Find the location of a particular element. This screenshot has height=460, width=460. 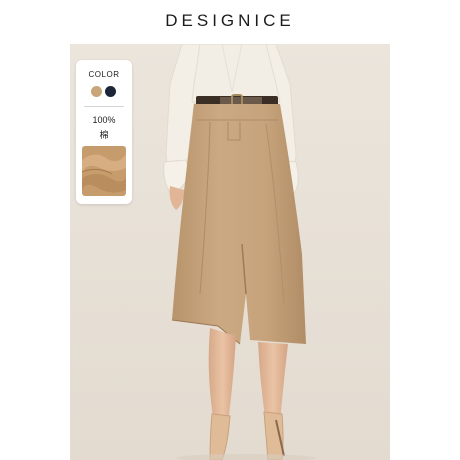

fabric-swatch is located at coordinates (104, 171).